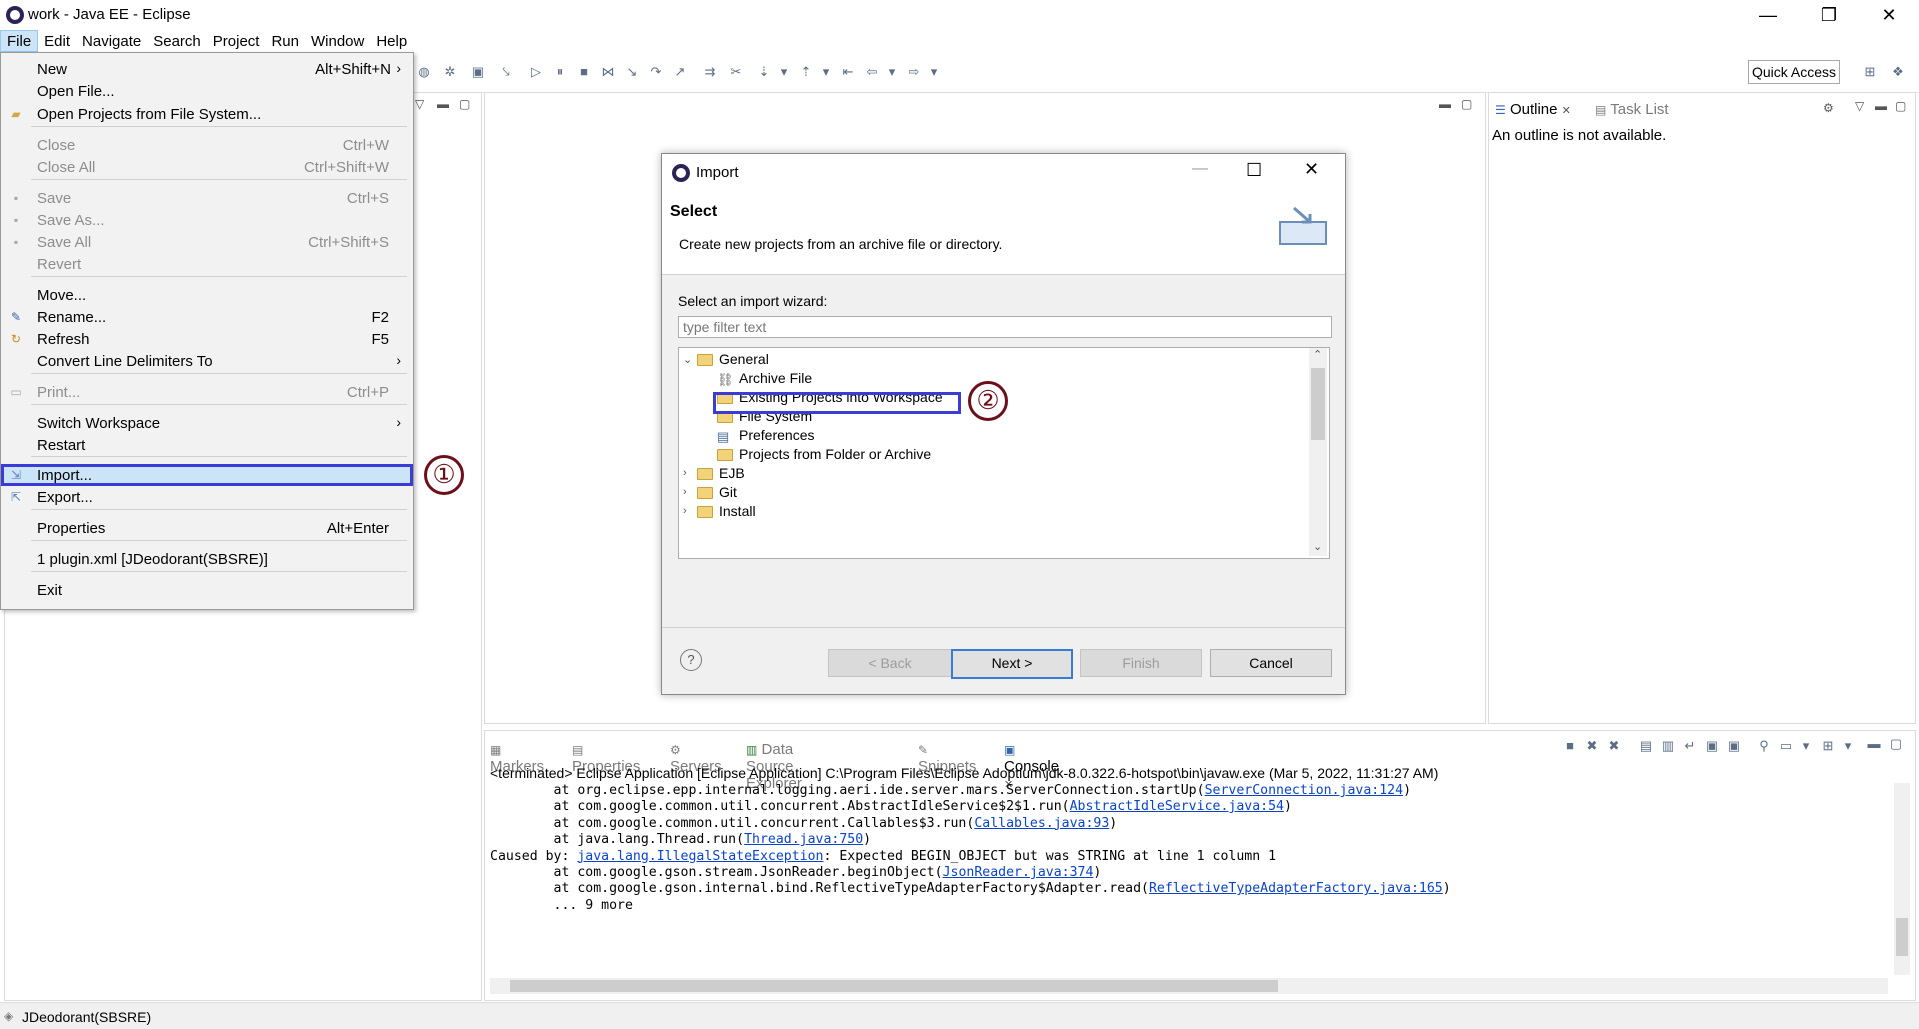 This screenshot has height=1029, width=1919. What do you see at coordinates (207, 590) in the screenshot?
I see `file-menu-item-exit: Exit` at bounding box center [207, 590].